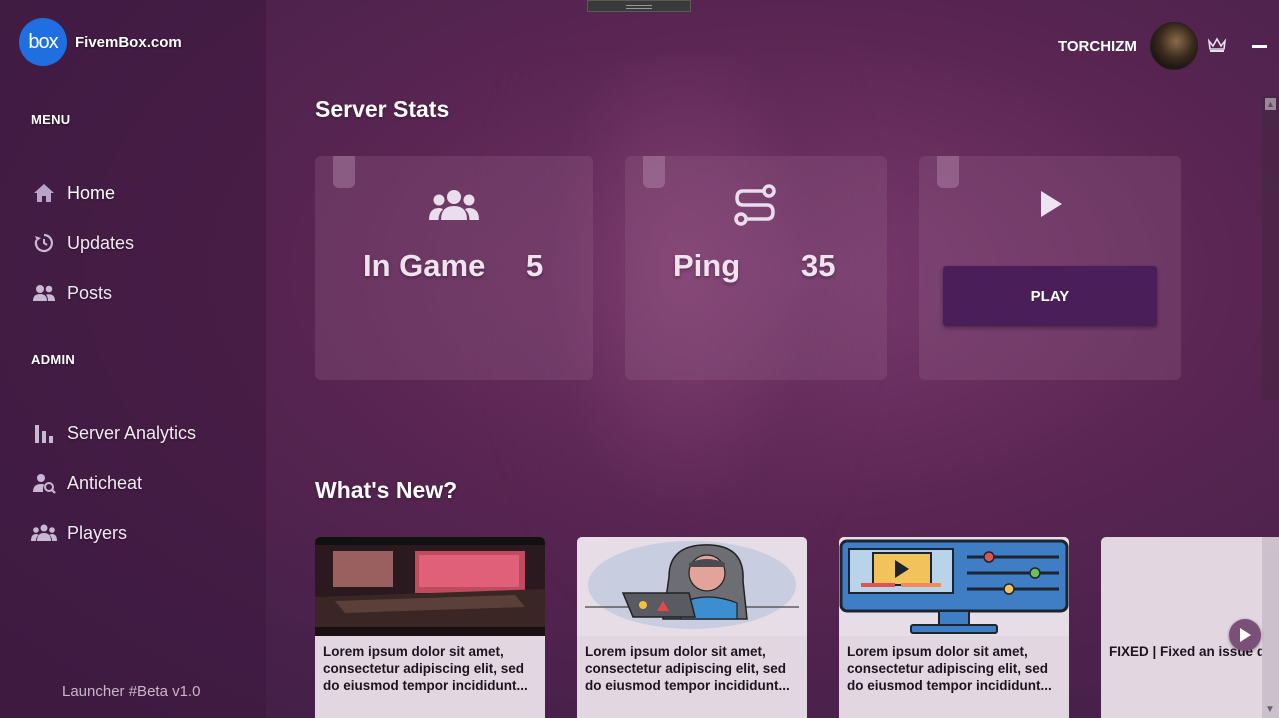 Image resolution: width=1279 pixels, height=718 pixels. Describe the element at coordinates (44, 433) in the screenshot. I see `analytics-icon` at that location.